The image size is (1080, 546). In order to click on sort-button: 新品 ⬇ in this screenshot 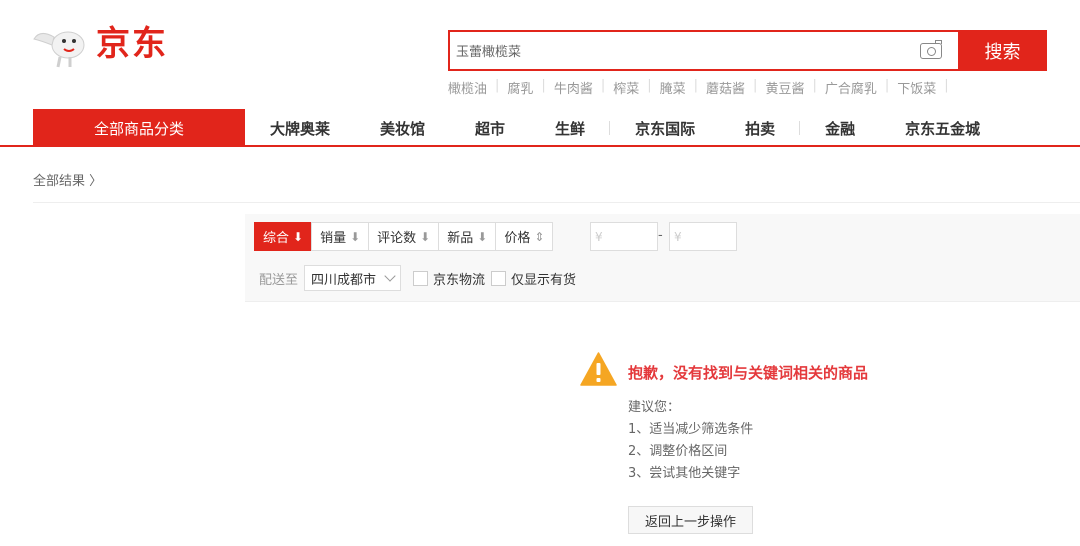, I will do `click(467, 236)`.